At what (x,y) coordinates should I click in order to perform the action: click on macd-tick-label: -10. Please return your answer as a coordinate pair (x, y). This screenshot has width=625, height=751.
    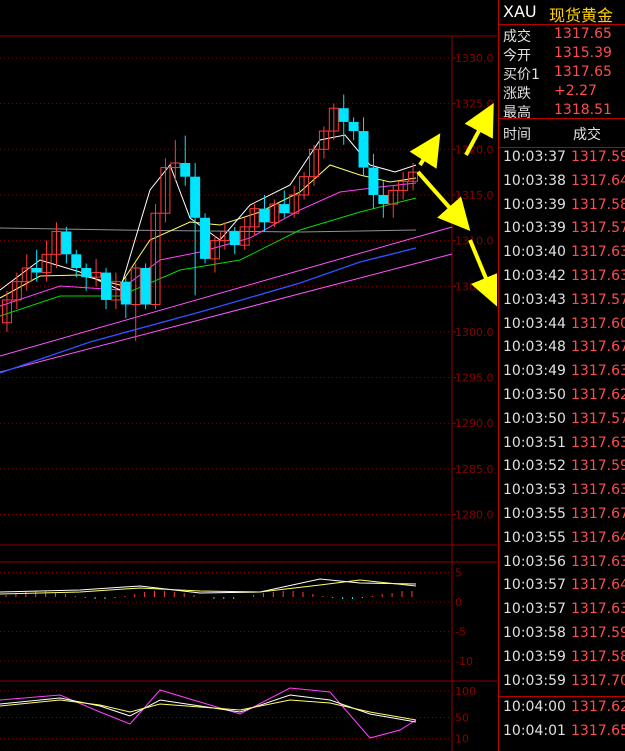
    Looking at the image, I should click on (464, 661).